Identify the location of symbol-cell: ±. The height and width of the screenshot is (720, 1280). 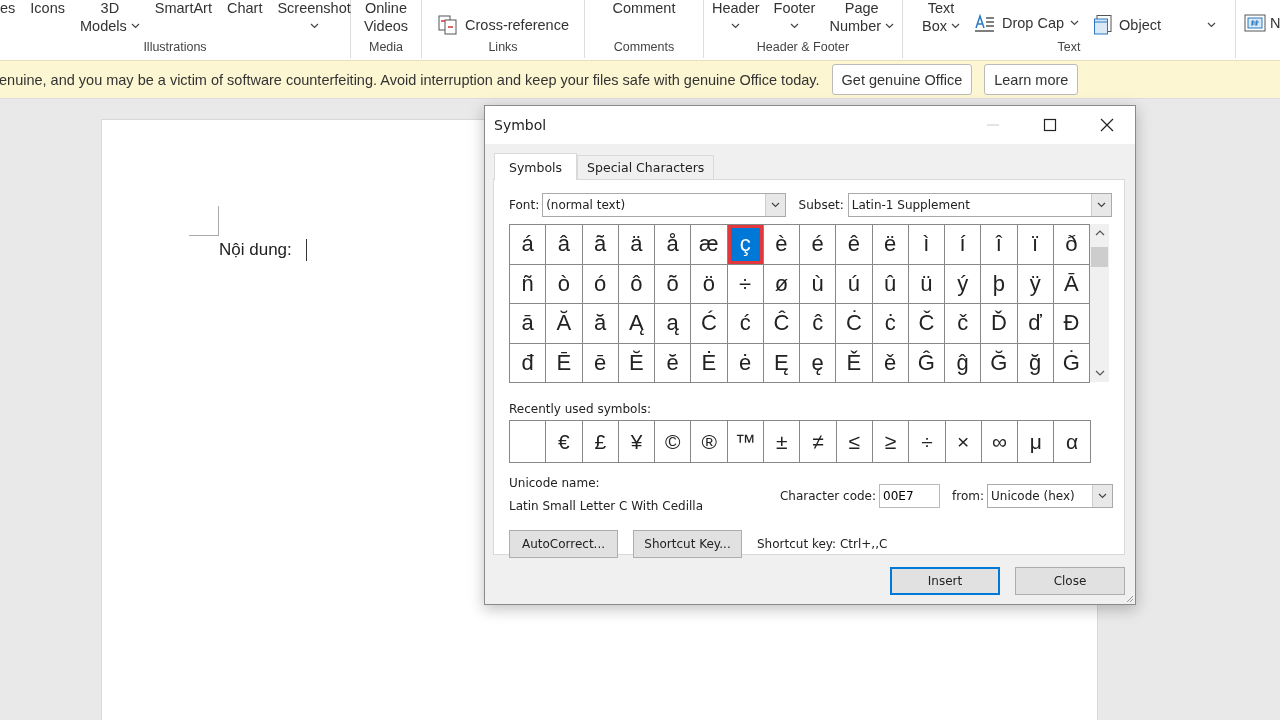
(782, 441).